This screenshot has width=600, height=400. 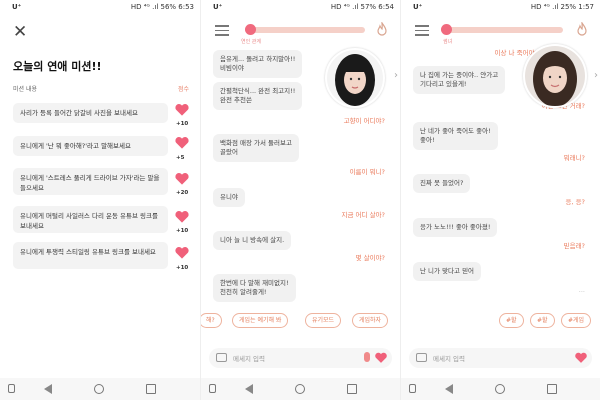 What do you see at coordinates (447, 271) in the screenshot?
I see `message-bubble: 난 니가 맞다고 믿어` at bounding box center [447, 271].